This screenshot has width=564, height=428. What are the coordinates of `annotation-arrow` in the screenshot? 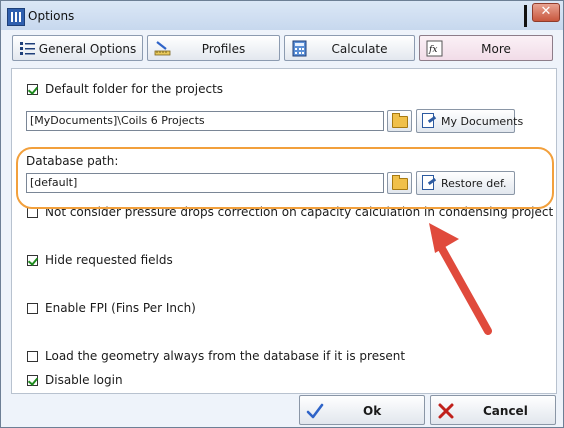 It's located at (460, 279).